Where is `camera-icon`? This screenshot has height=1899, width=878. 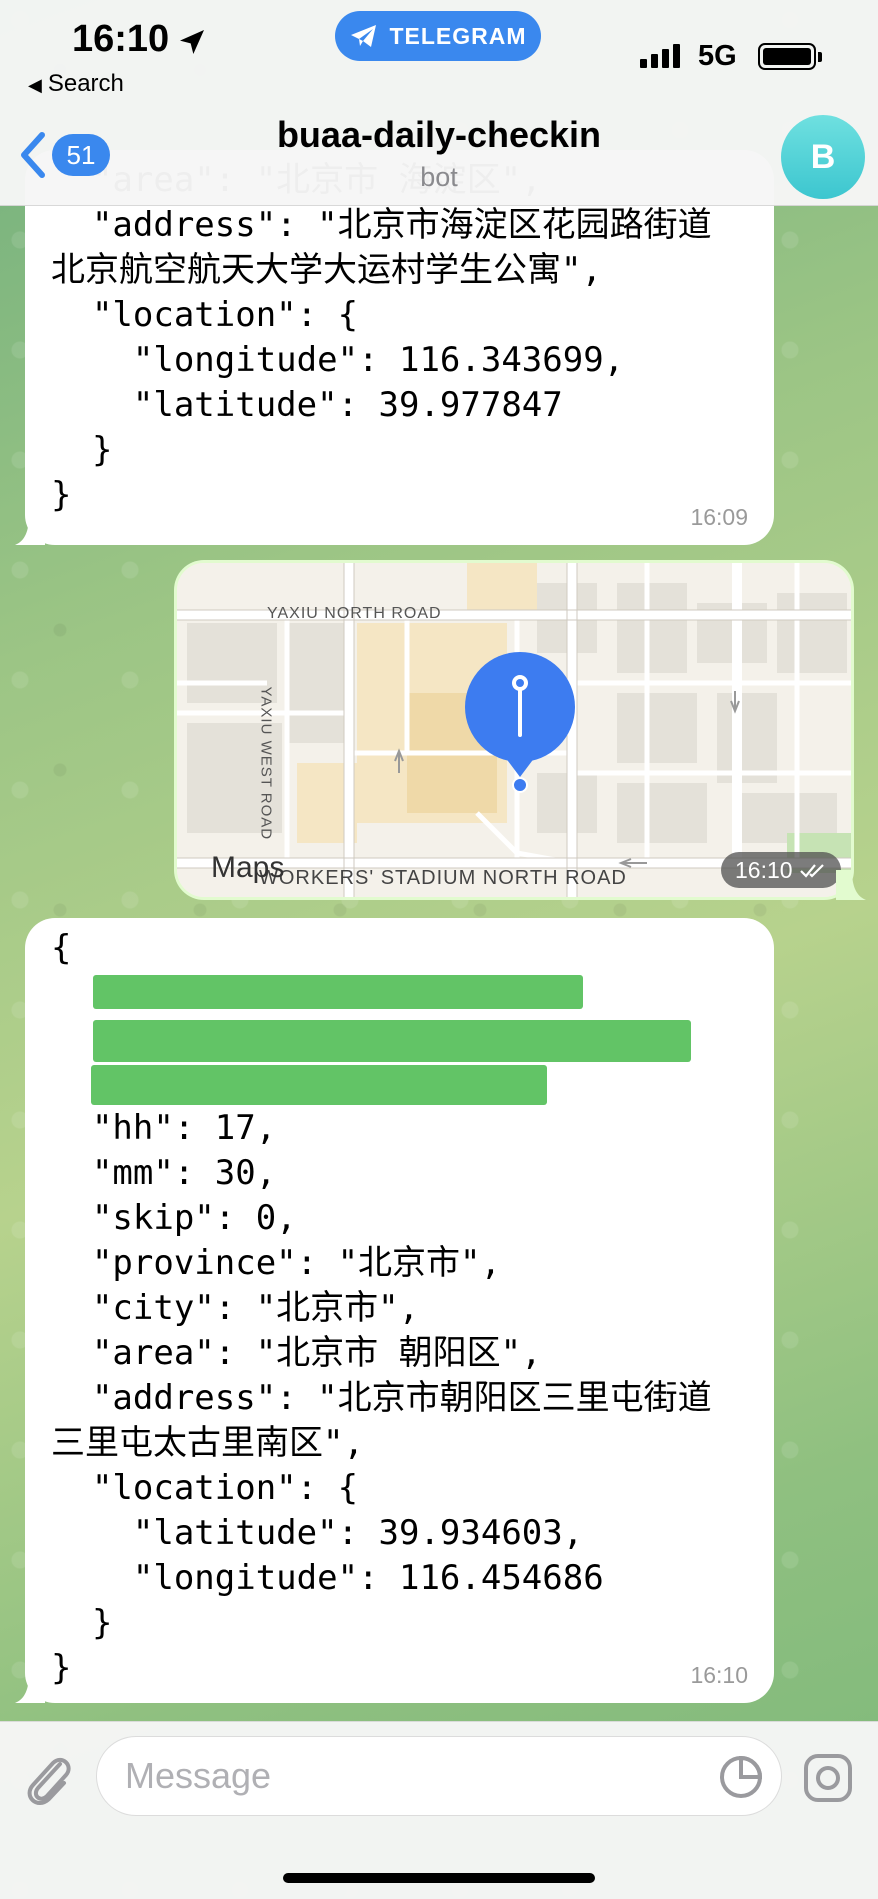 camera-icon is located at coordinates (828, 1778).